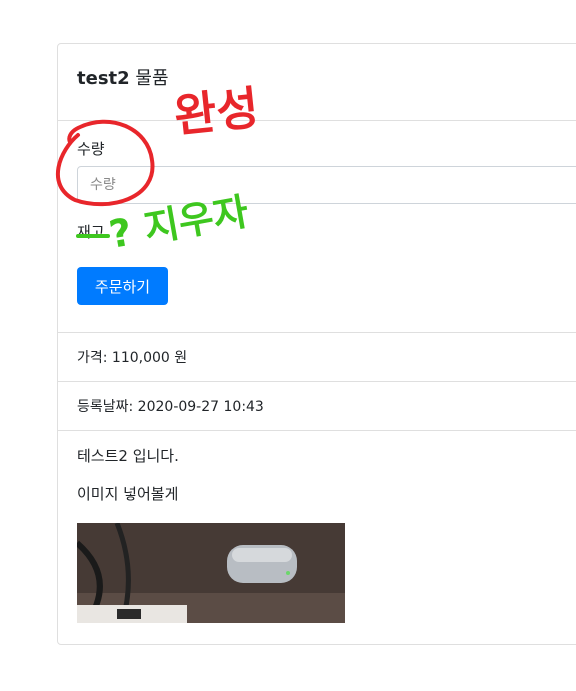  I want to click on registered-date-row: 등록날짜: 2020-09-27 10:43, so click(317, 406).